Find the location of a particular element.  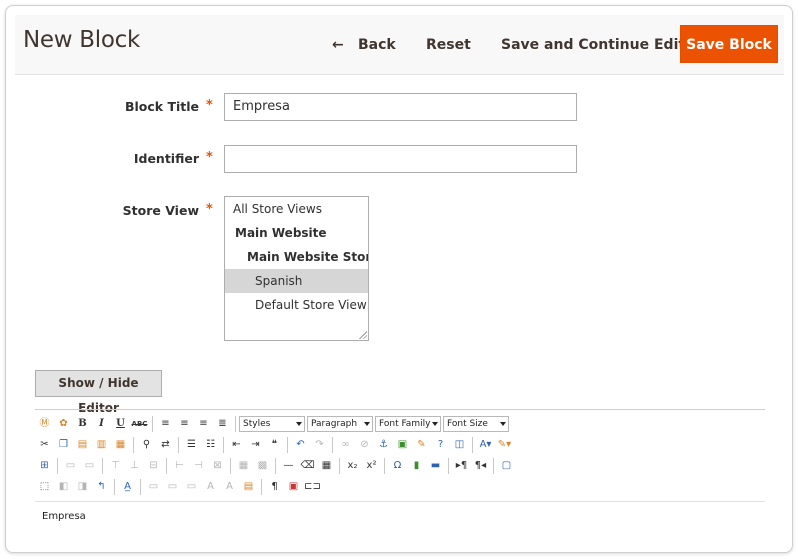

indent-icon: ⇥ is located at coordinates (256, 445).